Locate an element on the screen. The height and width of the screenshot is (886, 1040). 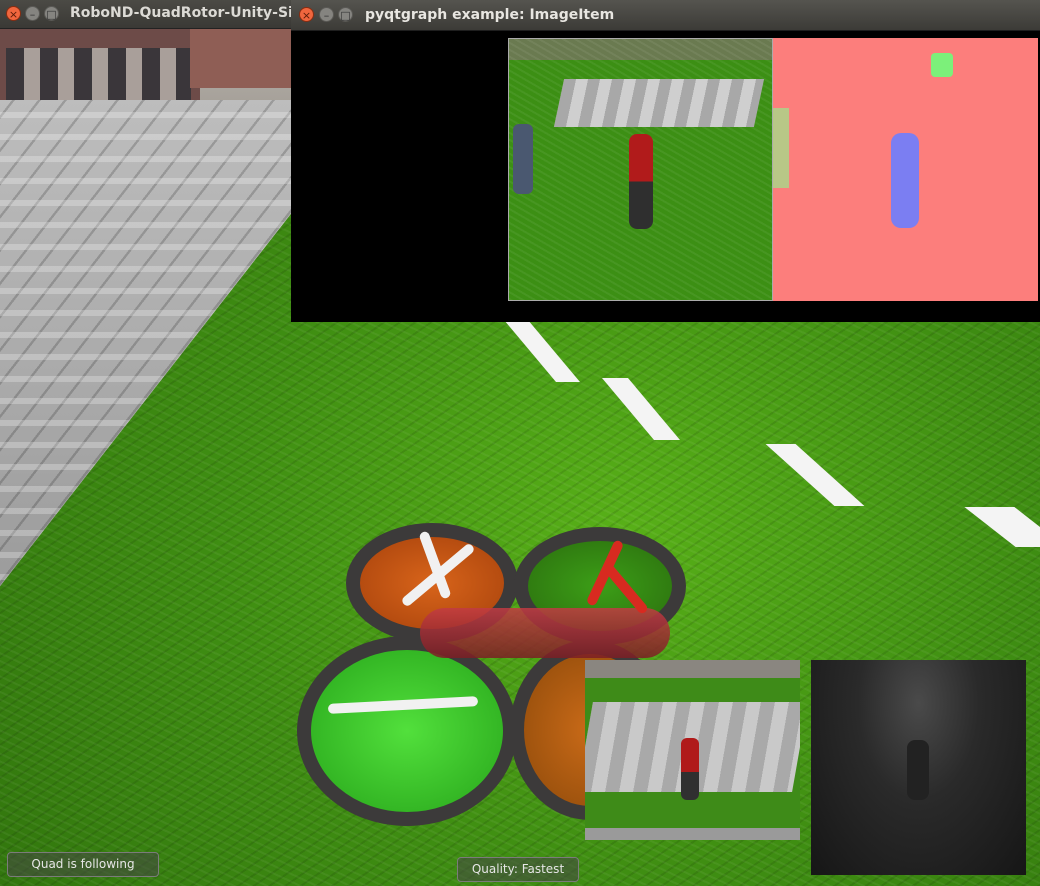
segmentation-image-item is located at coordinates (905, 169).